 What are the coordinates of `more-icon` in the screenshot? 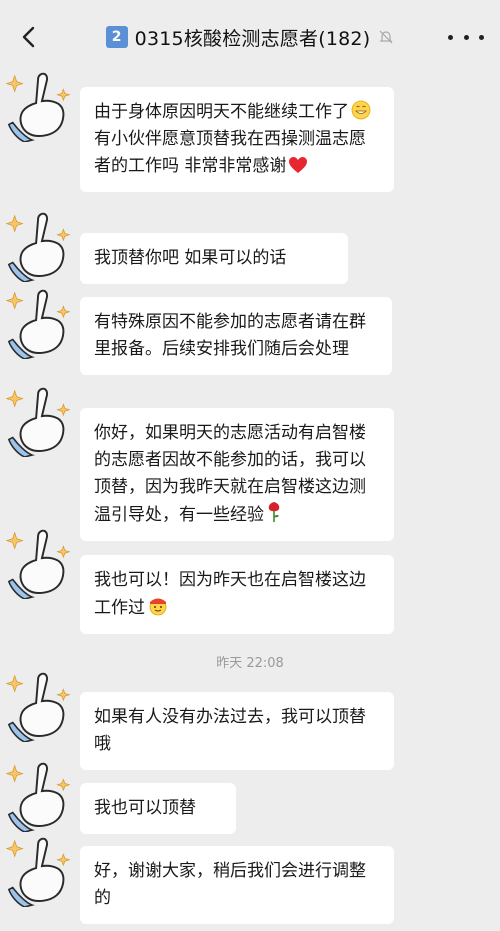 It's located at (466, 37).